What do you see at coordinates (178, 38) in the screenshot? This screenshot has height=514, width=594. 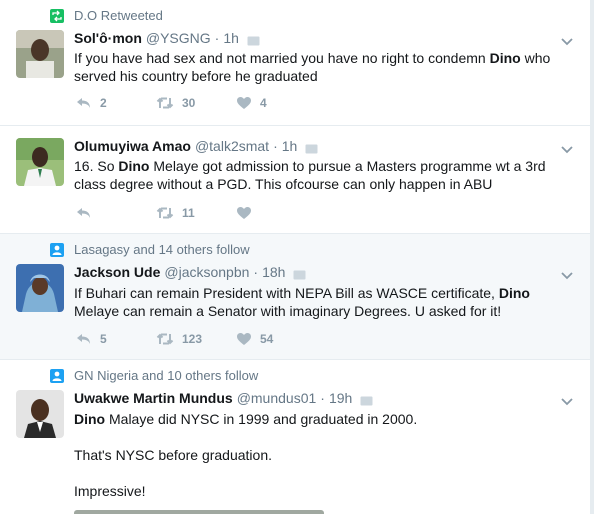 I see `user-handle: @YSGNG` at bounding box center [178, 38].